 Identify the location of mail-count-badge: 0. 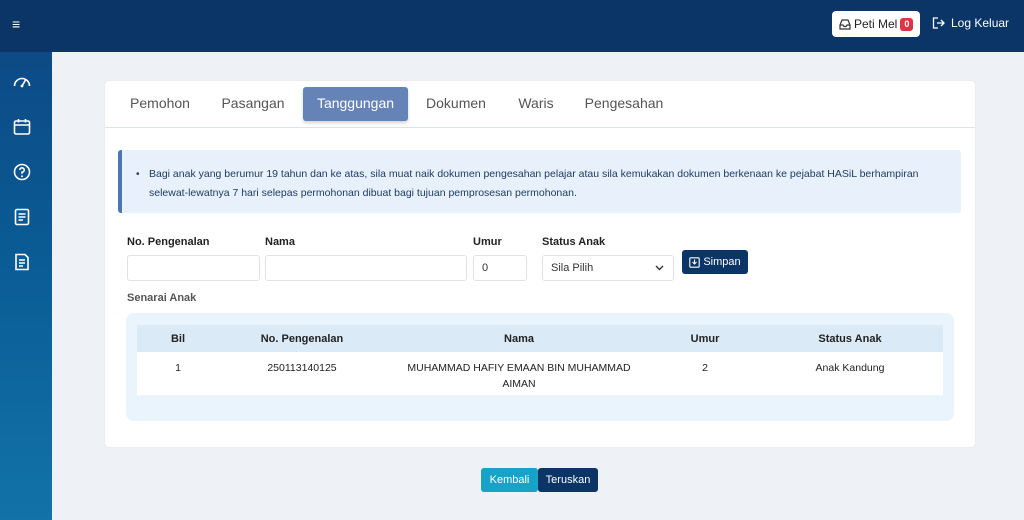
(907, 24).